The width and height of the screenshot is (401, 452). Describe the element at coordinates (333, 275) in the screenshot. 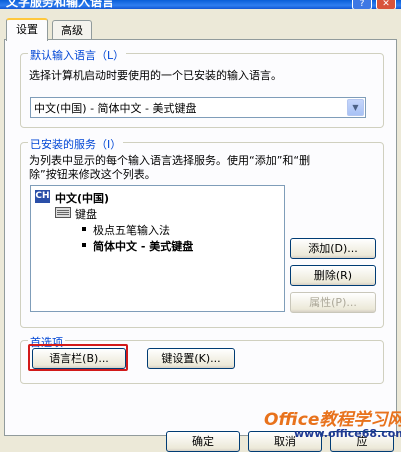

I see `remove-button: 删除(R)` at that location.